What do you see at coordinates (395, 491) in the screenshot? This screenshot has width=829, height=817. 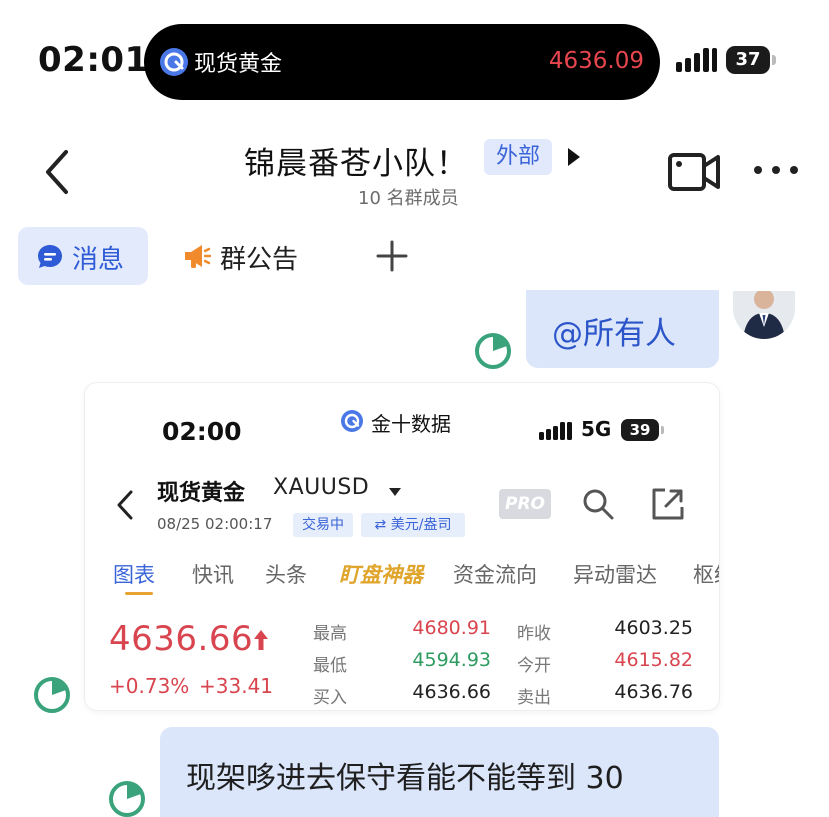 I see `dropdown-triangle-icon` at bounding box center [395, 491].